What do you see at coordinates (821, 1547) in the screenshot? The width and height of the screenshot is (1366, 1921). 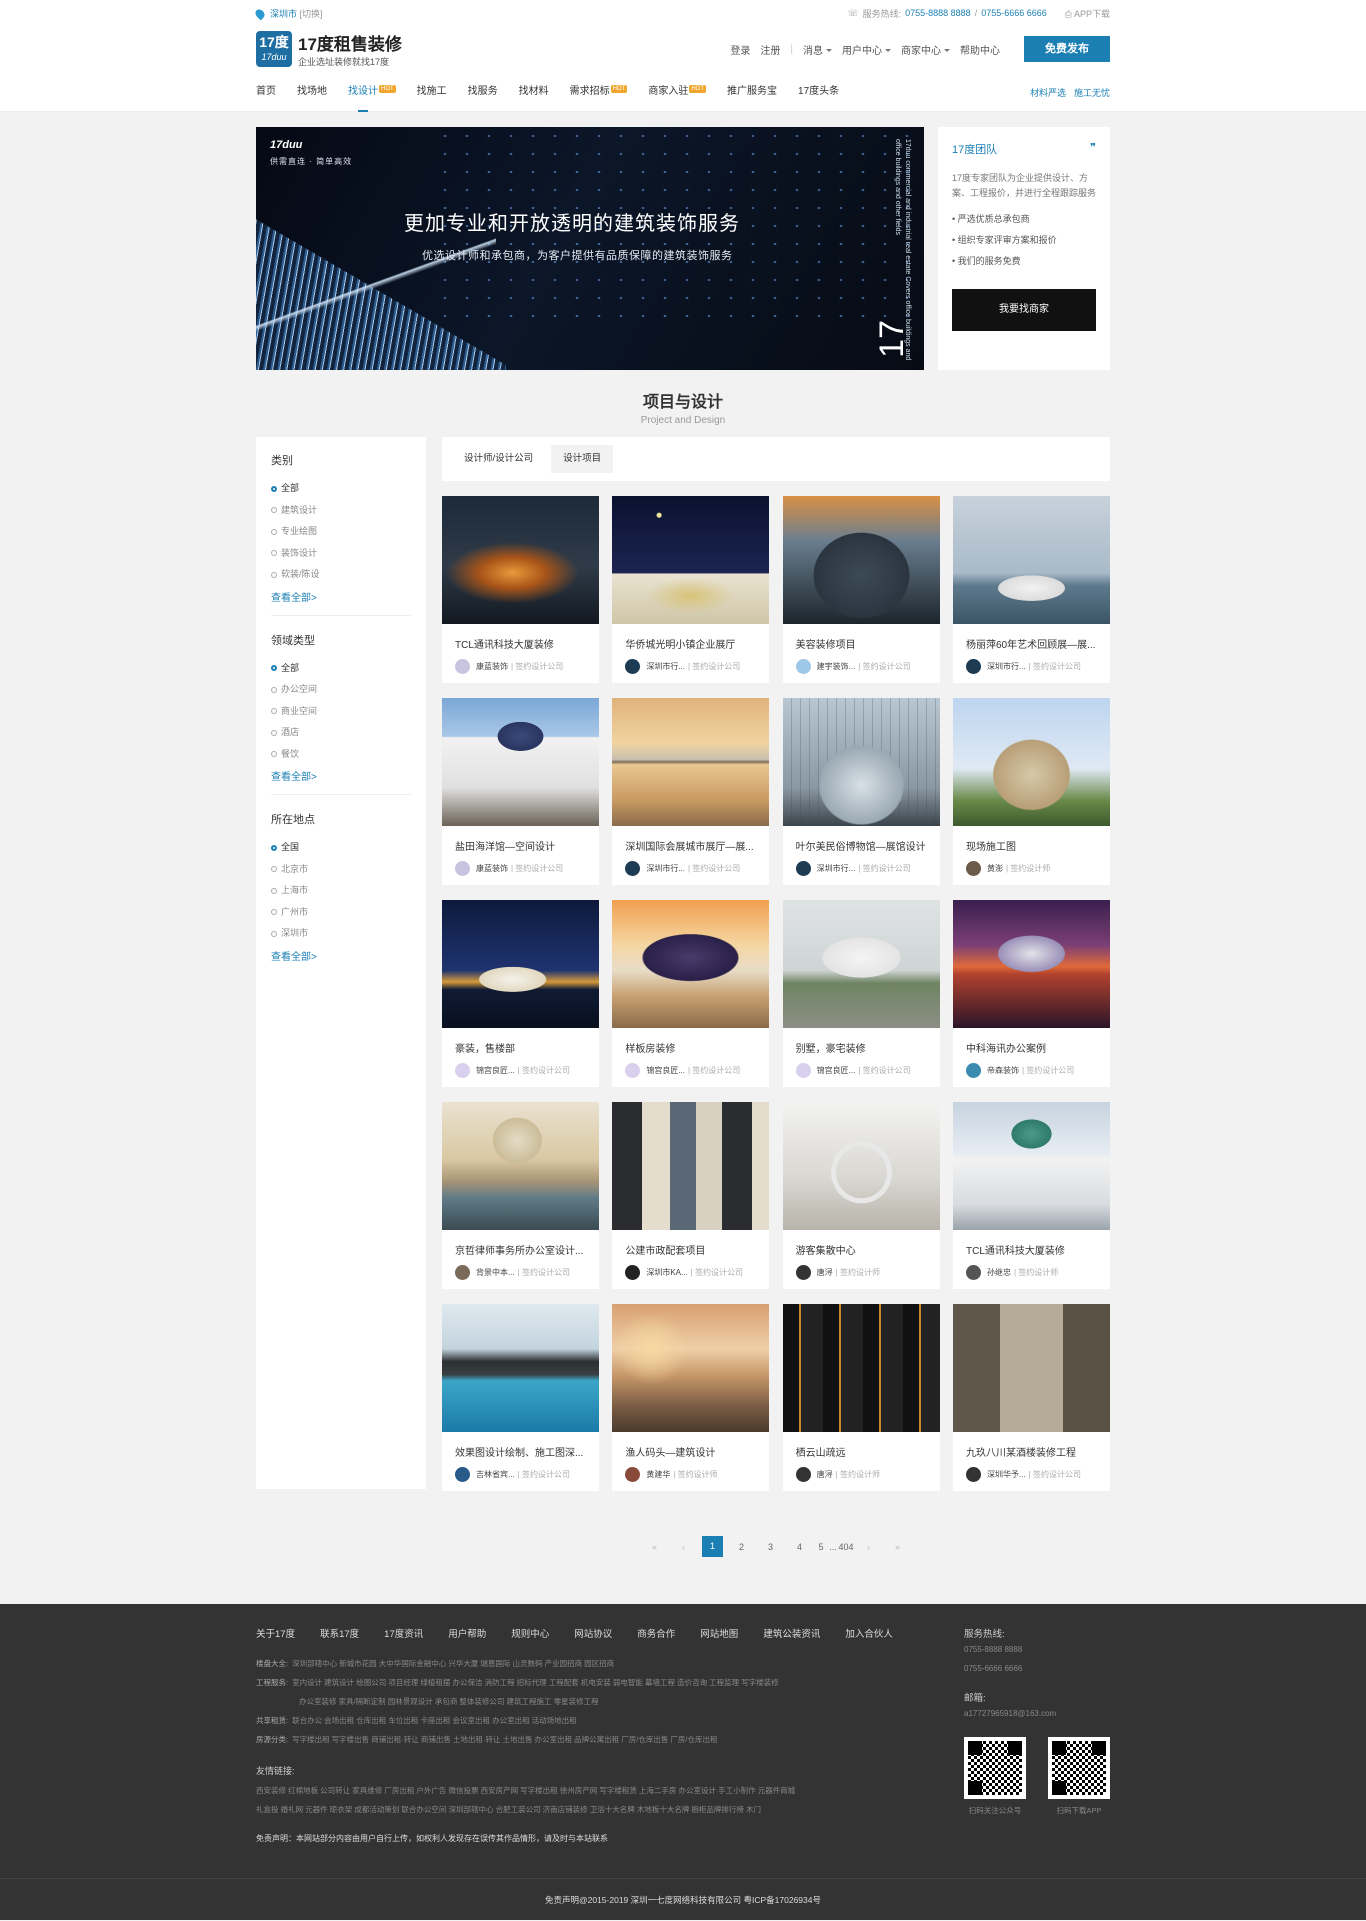 I see `page-button: 5` at bounding box center [821, 1547].